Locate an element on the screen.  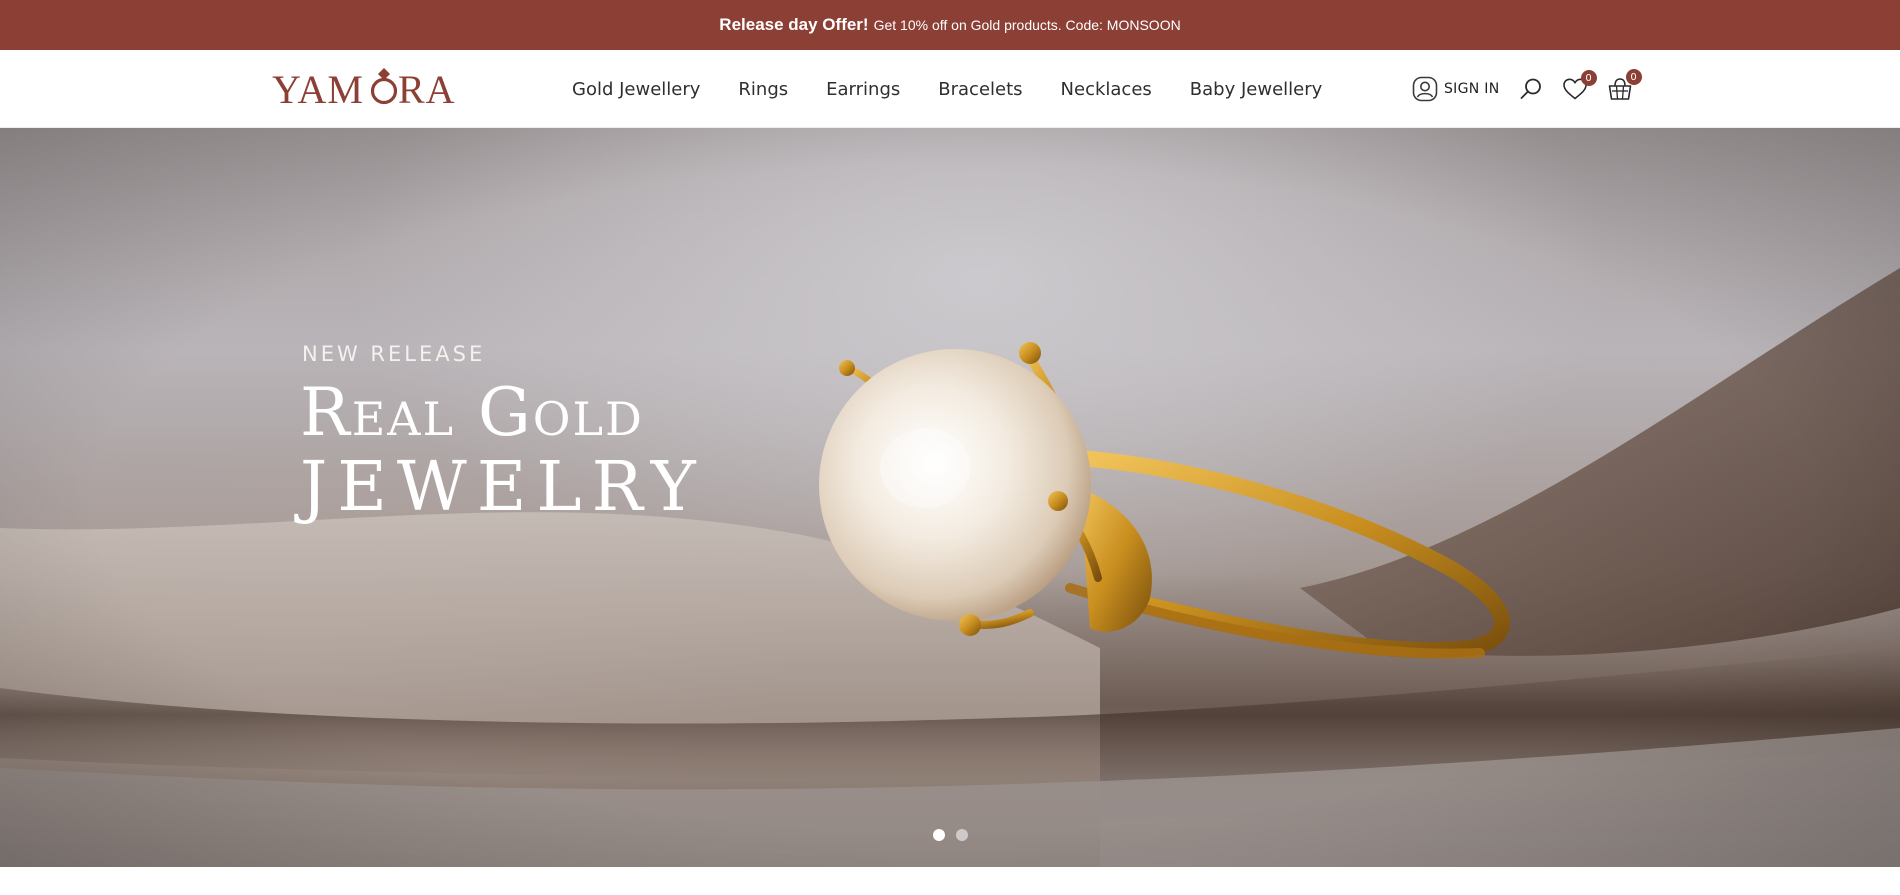
wishlist-count-badge: 0 is located at coordinates (1588, 78).